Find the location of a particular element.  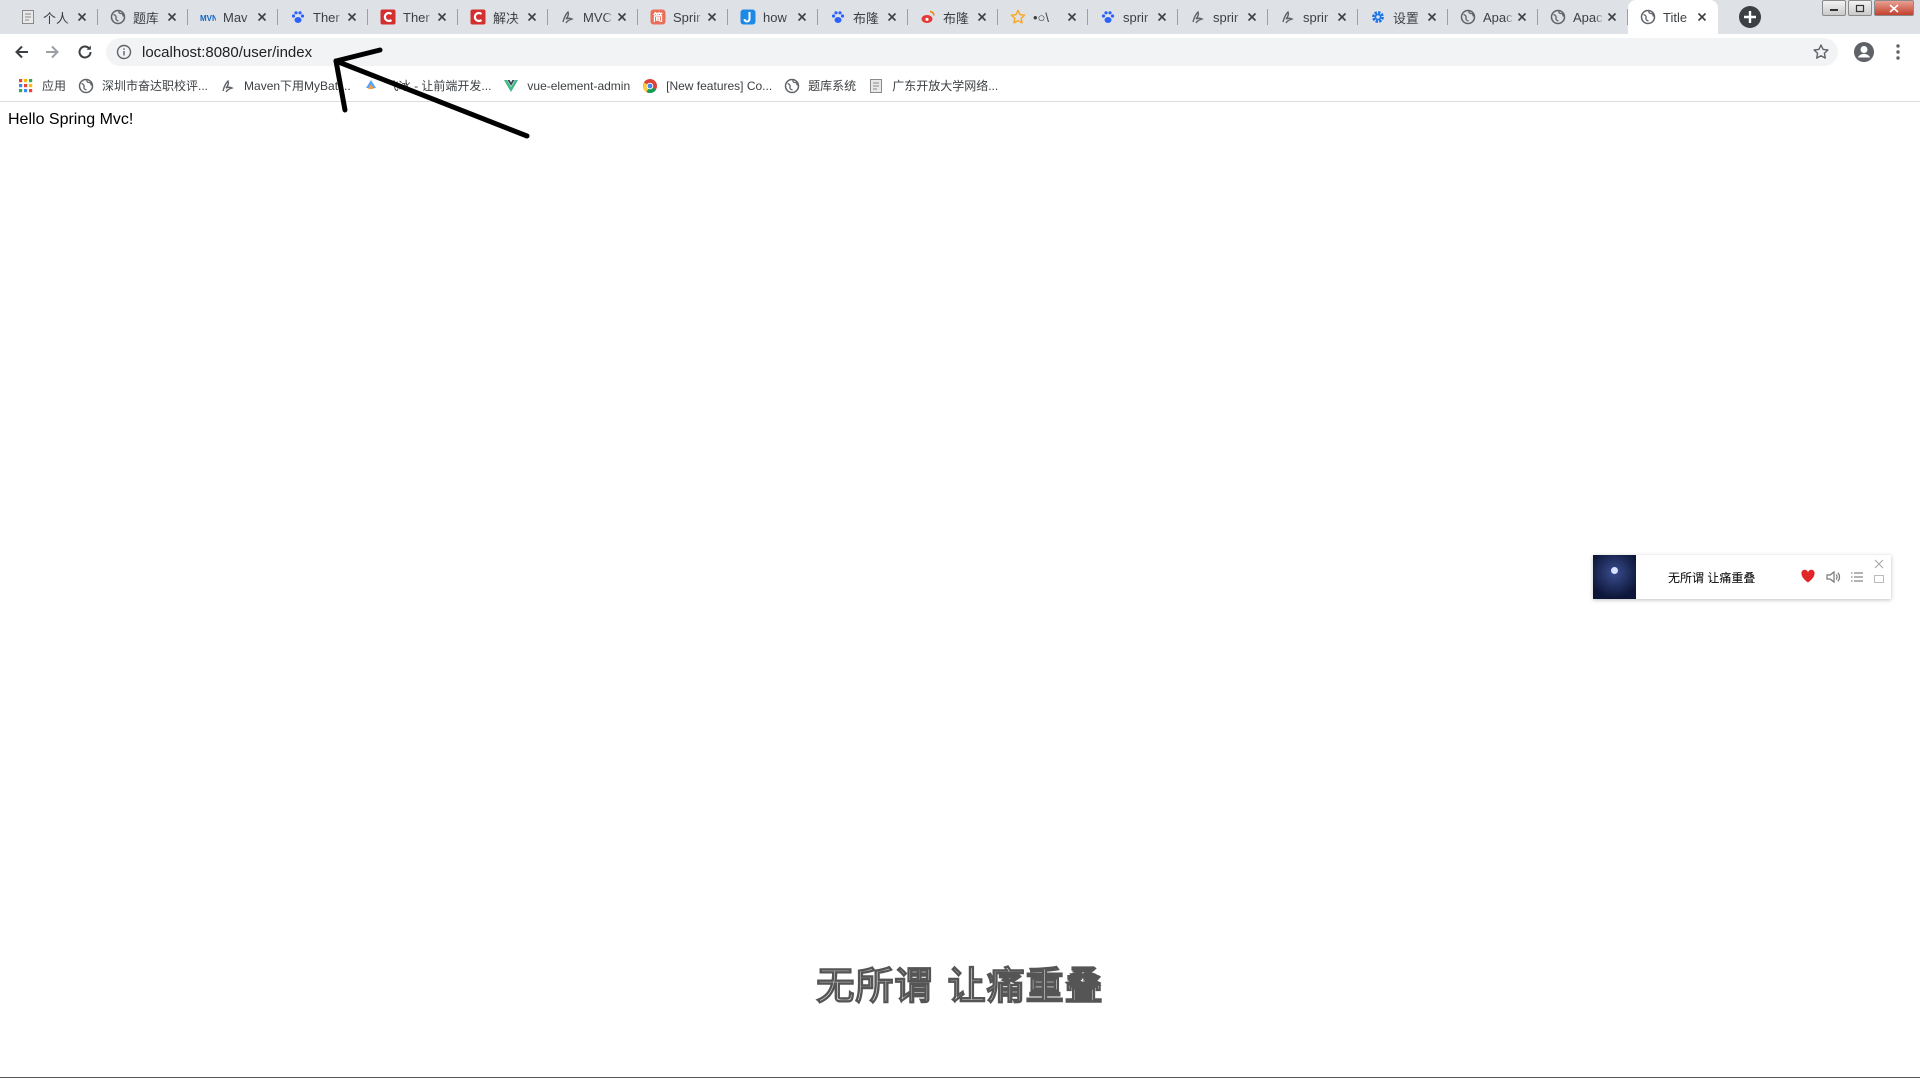

info-icon is located at coordinates (124, 52).